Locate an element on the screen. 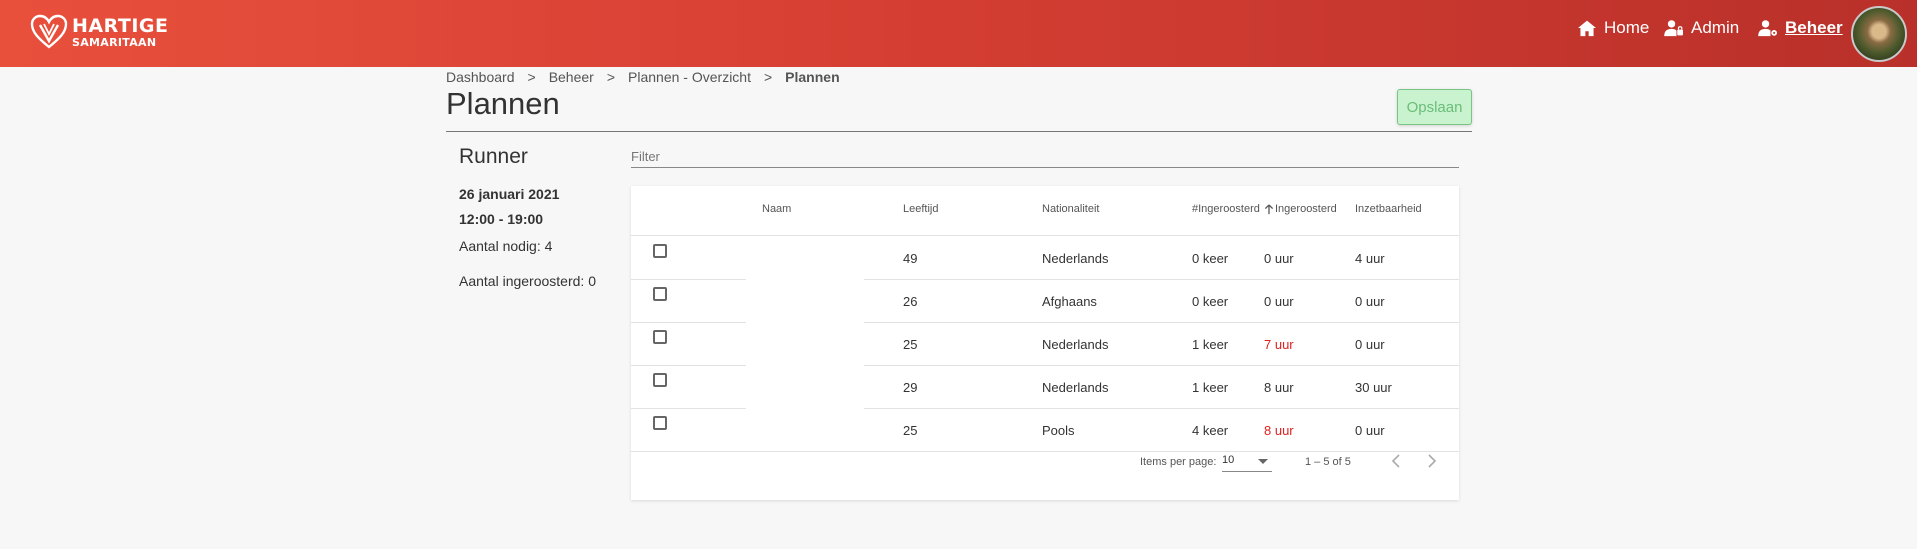 Image resolution: width=1917 pixels, height=549 pixels. home-icon is located at coordinates (1587, 28).